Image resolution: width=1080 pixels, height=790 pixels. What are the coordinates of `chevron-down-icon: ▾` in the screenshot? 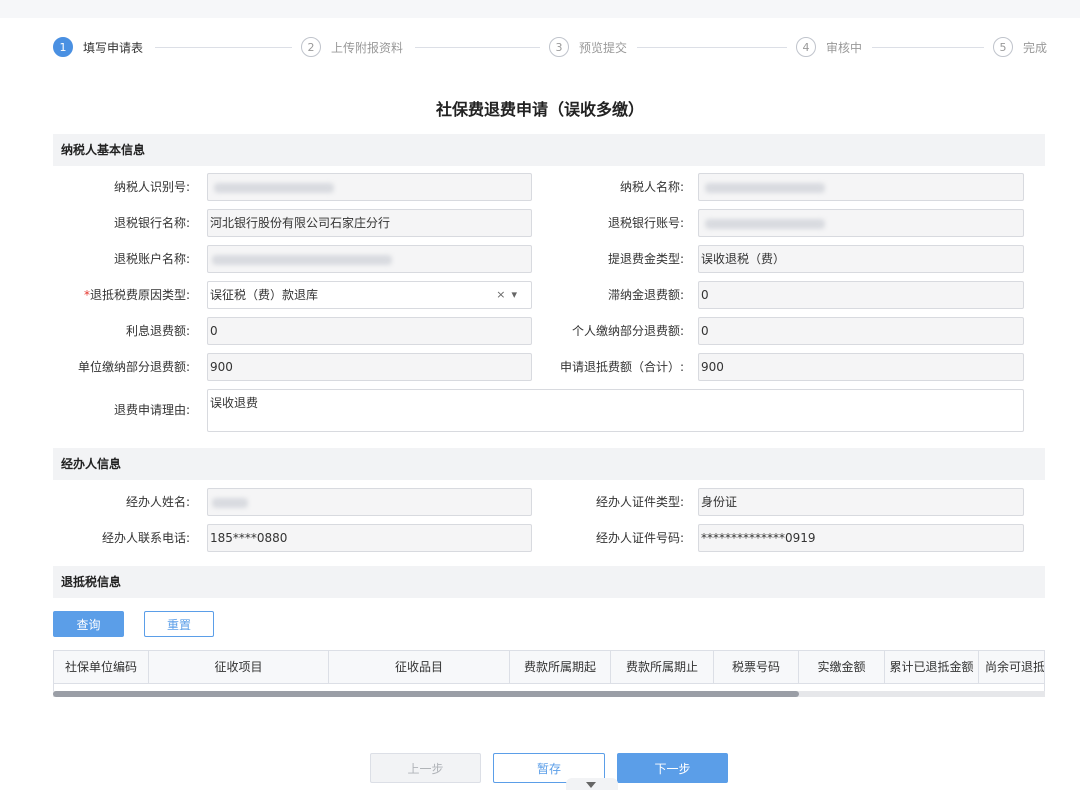 It's located at (517, 294).